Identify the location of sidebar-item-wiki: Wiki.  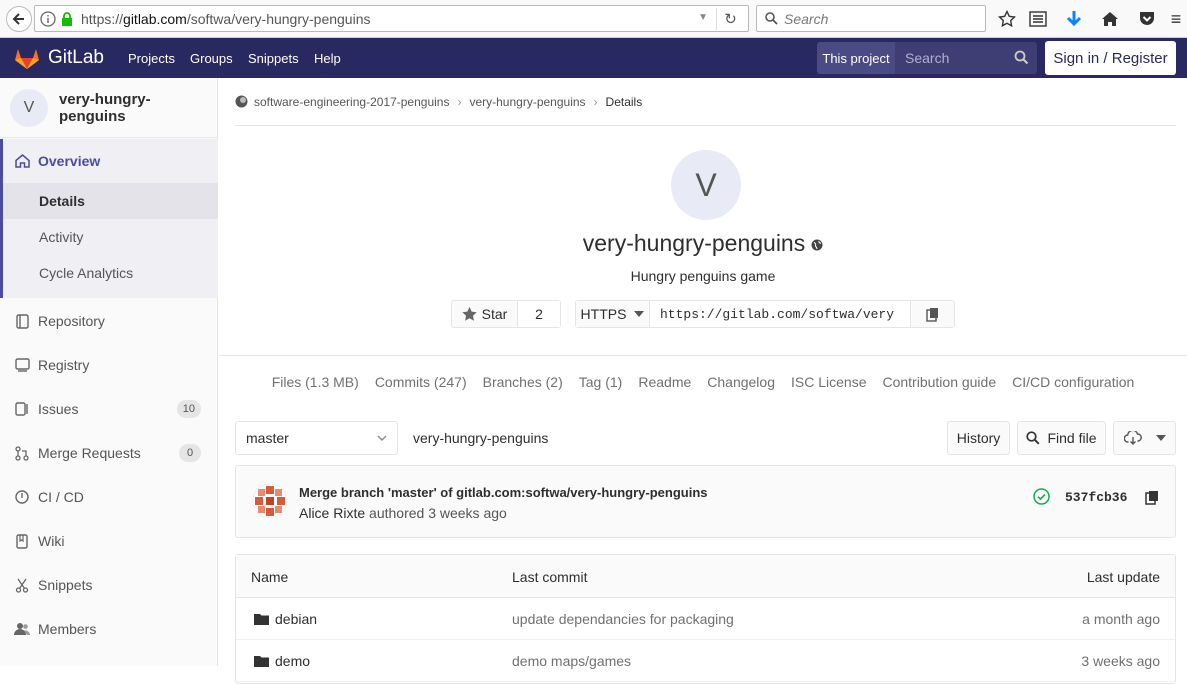
(109, 541).